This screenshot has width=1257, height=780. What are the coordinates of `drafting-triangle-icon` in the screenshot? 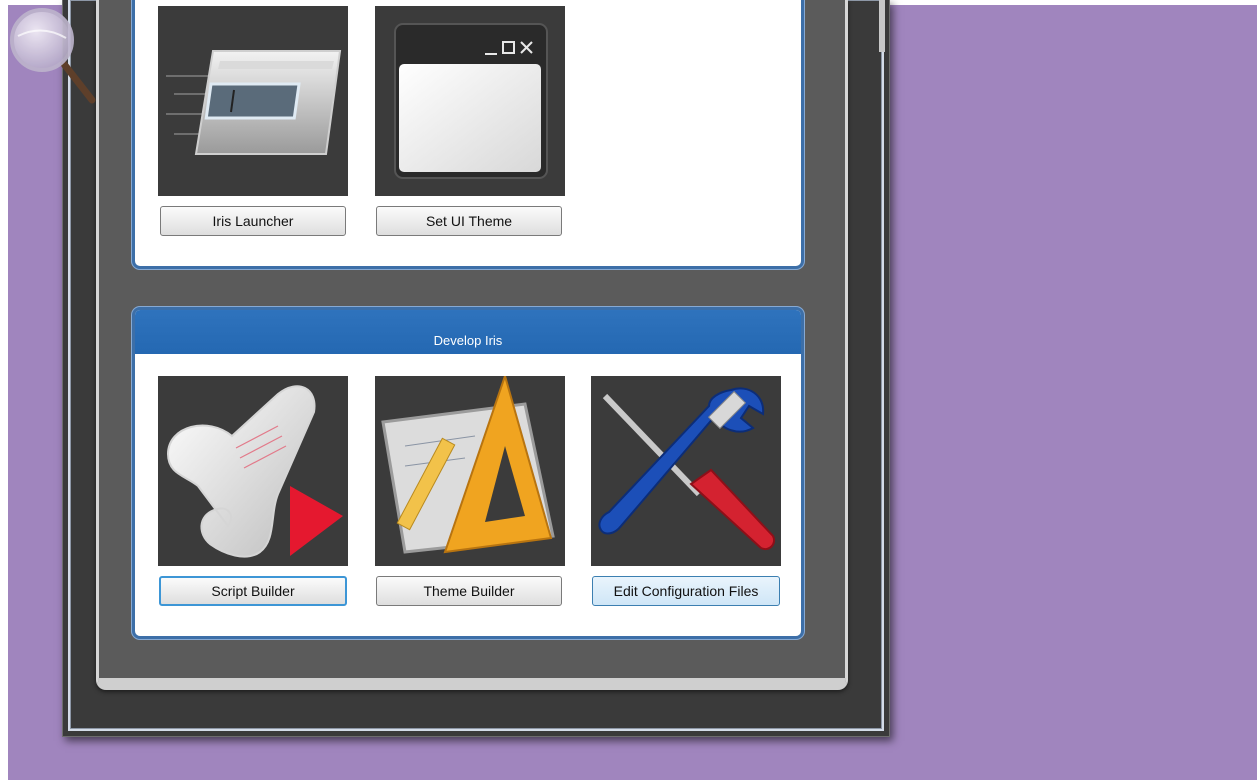 It's located at (468, 465).